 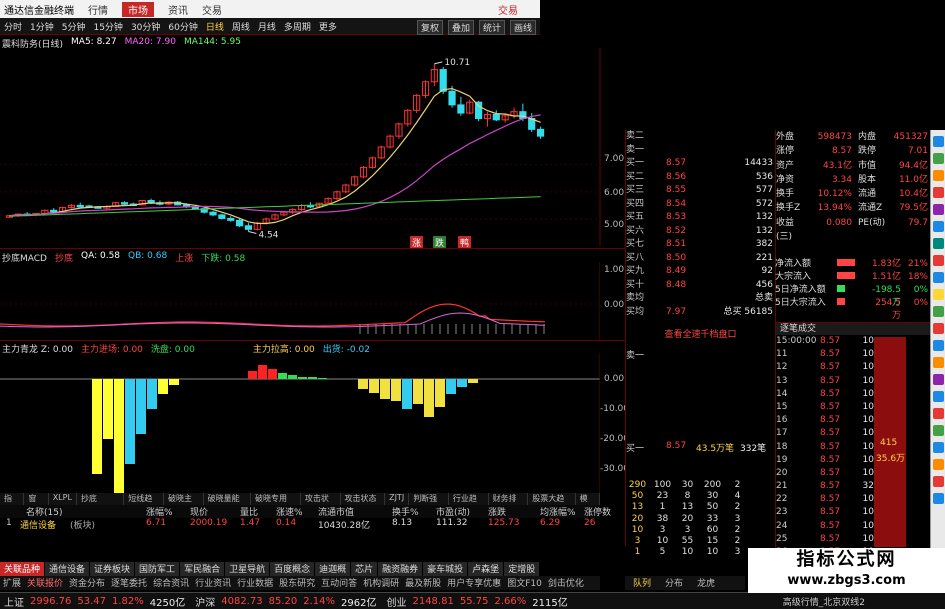 I want to click on trade-link: 交易, so click(x=508, y=9).